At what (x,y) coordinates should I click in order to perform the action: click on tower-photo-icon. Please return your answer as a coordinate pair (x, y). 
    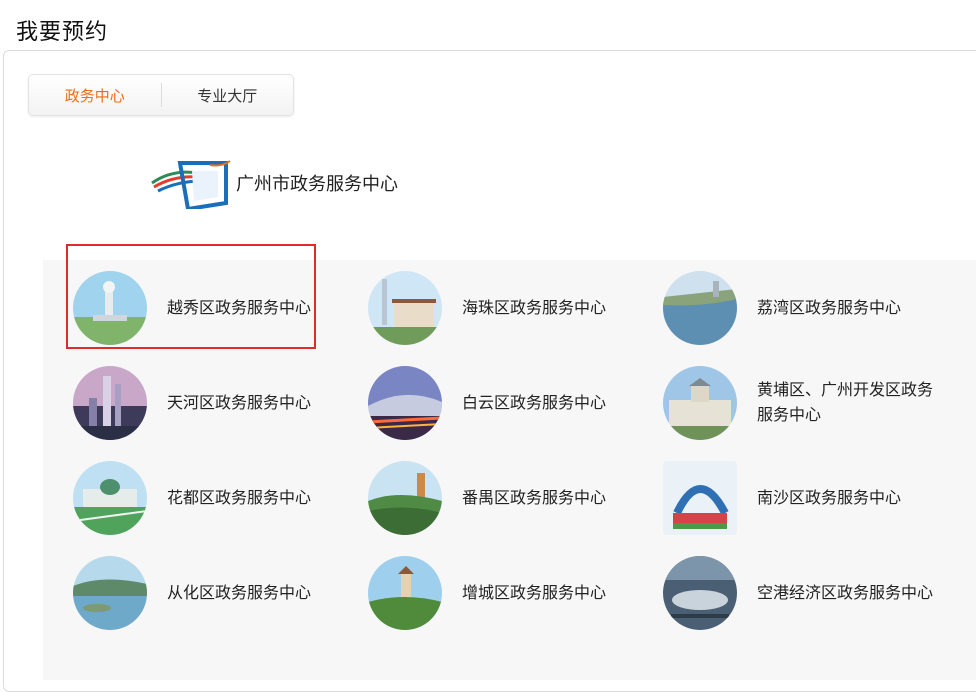
    Looking at the image, I should click on (405, 308).